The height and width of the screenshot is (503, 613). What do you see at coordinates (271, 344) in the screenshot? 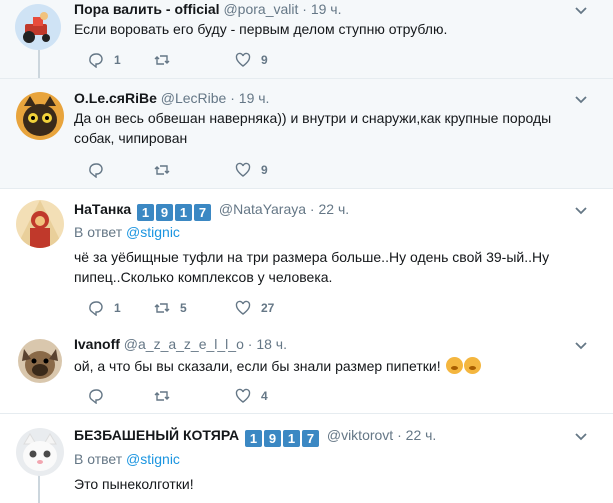
I see `timestamp: 18 ч.` at bounding box center [271, 344].